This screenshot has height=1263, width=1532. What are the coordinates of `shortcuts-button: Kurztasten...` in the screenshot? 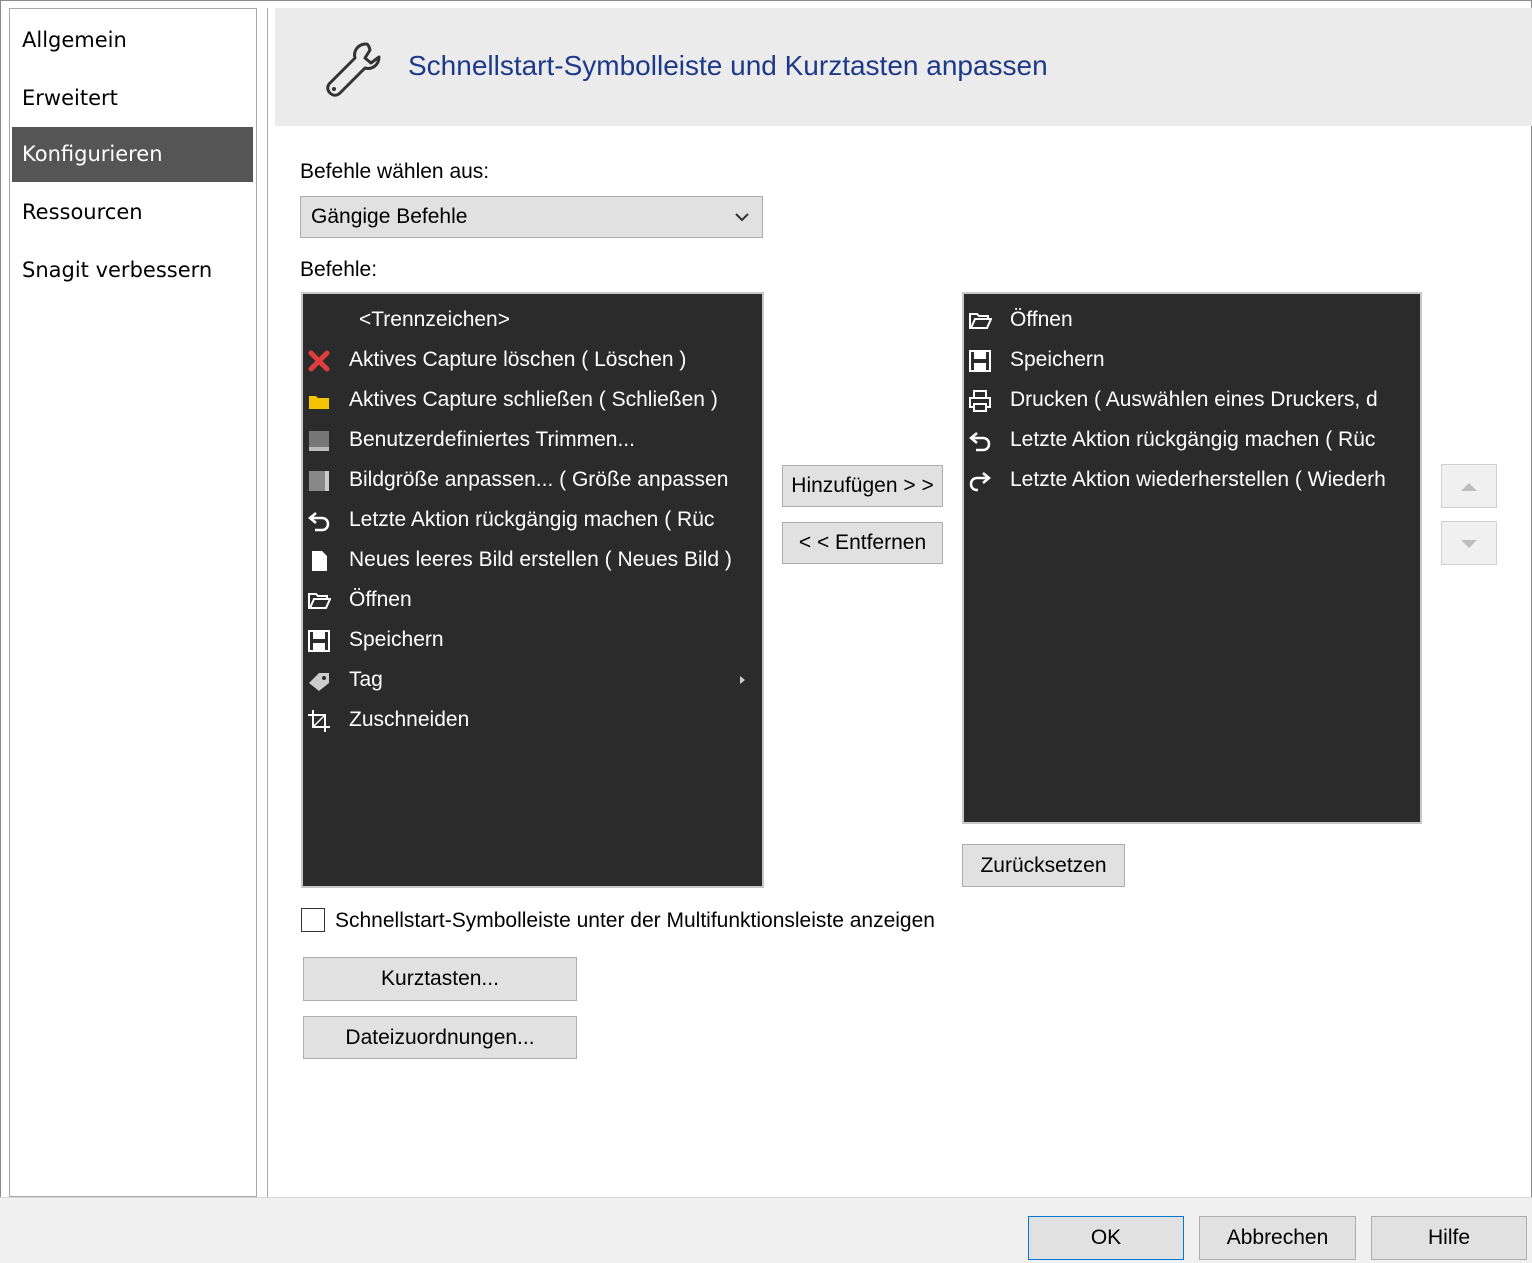 It's located at (440, 979).